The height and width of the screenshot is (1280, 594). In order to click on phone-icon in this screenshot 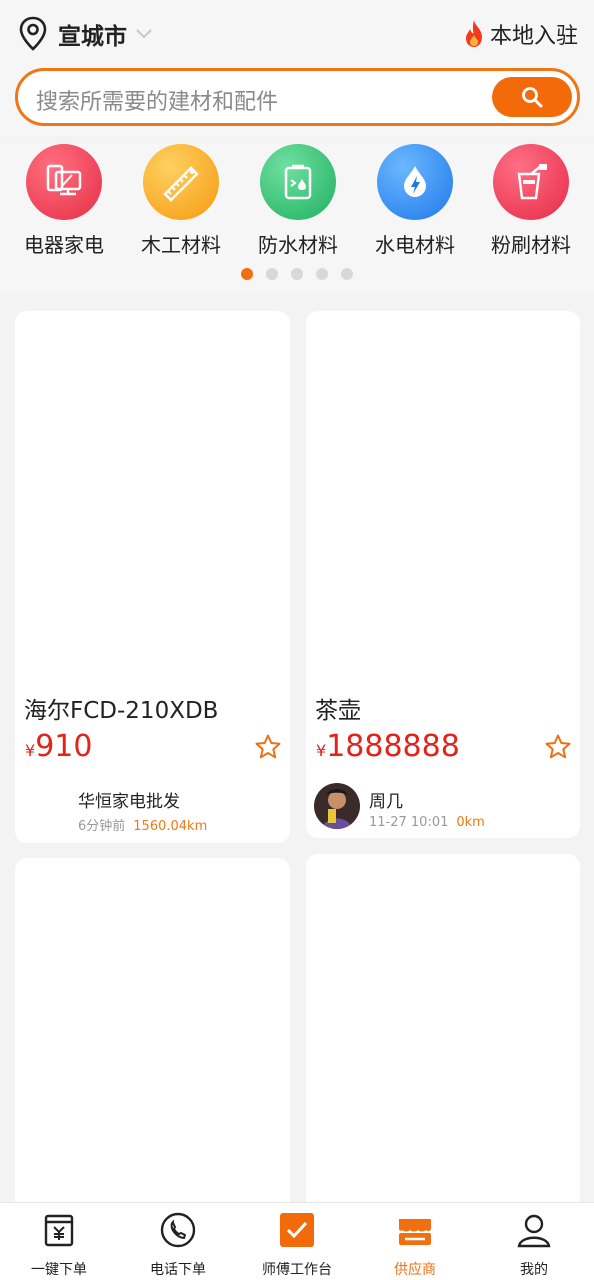, I will do `click(178, 1230)`.